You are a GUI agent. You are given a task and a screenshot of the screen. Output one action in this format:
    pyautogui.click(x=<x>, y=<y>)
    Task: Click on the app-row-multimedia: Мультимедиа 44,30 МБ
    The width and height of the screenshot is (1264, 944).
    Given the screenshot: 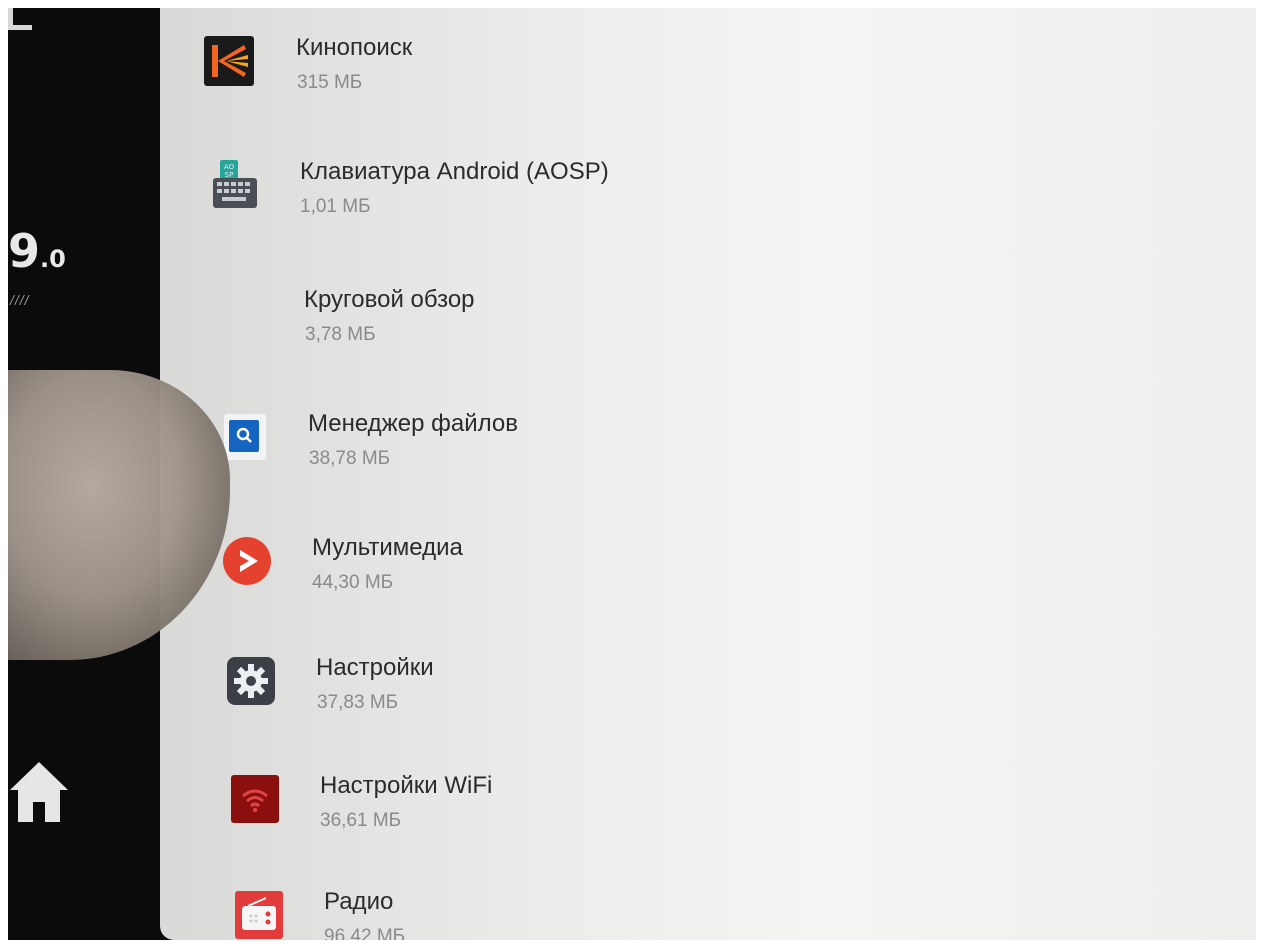 What is the action you would take?
    pyautogui.click(x=672, y=585)
    